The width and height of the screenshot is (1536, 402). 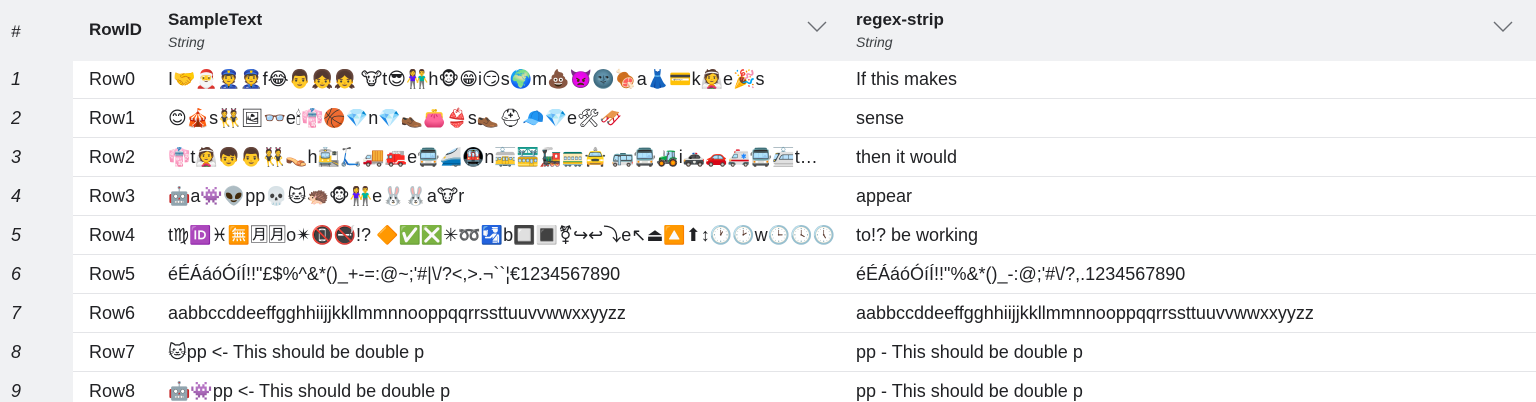 What do you see at coordinates (504, 79) in the screenshot?
I see `sampletext-cell: I🤝🎅👮👮f😂👨👧👧 🐮t😎👫h🐵😁i😏s🌍m💩👿🌚🍖a👗💳k👰e🎉s` at bounding box center [504, 79].